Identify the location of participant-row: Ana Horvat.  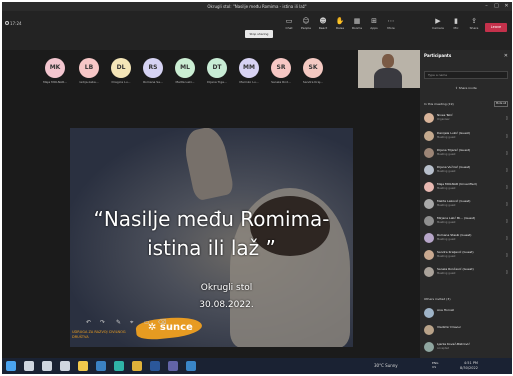
(467, 313).